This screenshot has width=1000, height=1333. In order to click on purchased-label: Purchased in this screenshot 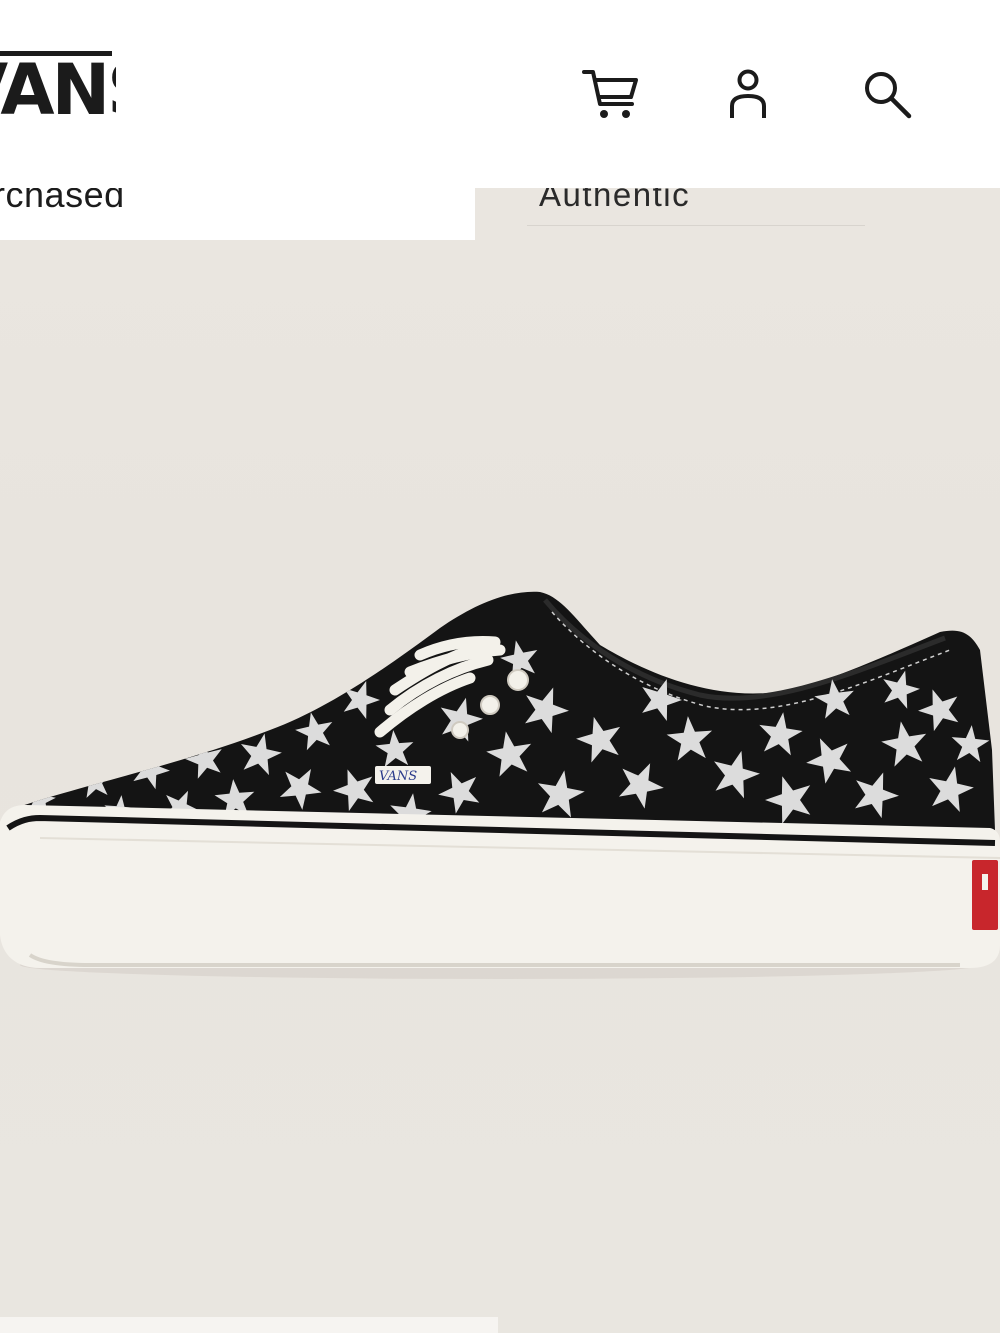, I will do `click(62, 201)`.